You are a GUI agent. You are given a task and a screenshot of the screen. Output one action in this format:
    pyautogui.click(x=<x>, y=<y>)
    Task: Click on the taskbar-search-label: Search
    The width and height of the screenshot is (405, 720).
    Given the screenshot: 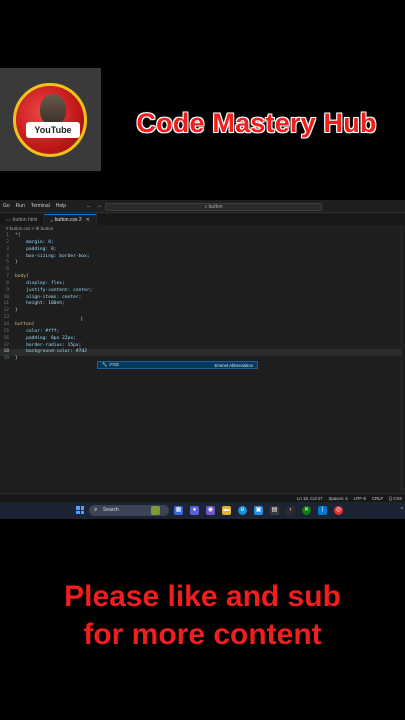 What is the action you would take?
    pyautogui.click(x=111, y=510)
    